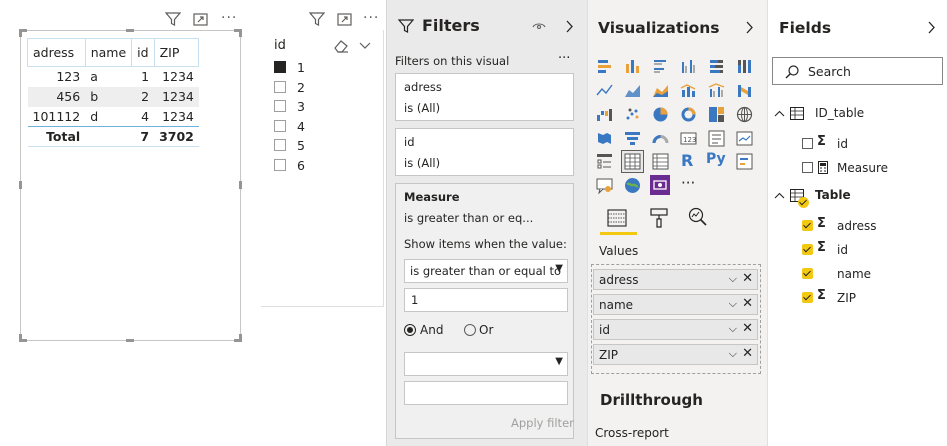  What do you see at coordinates (675, 304) in the screenshot?
I see `value-field-name: name ⌵ ✕` at bounding box center [675, 304].